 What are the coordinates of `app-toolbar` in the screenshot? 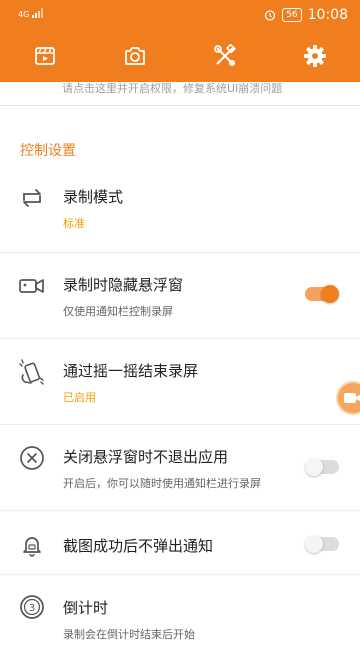 It's located at (180, 56).